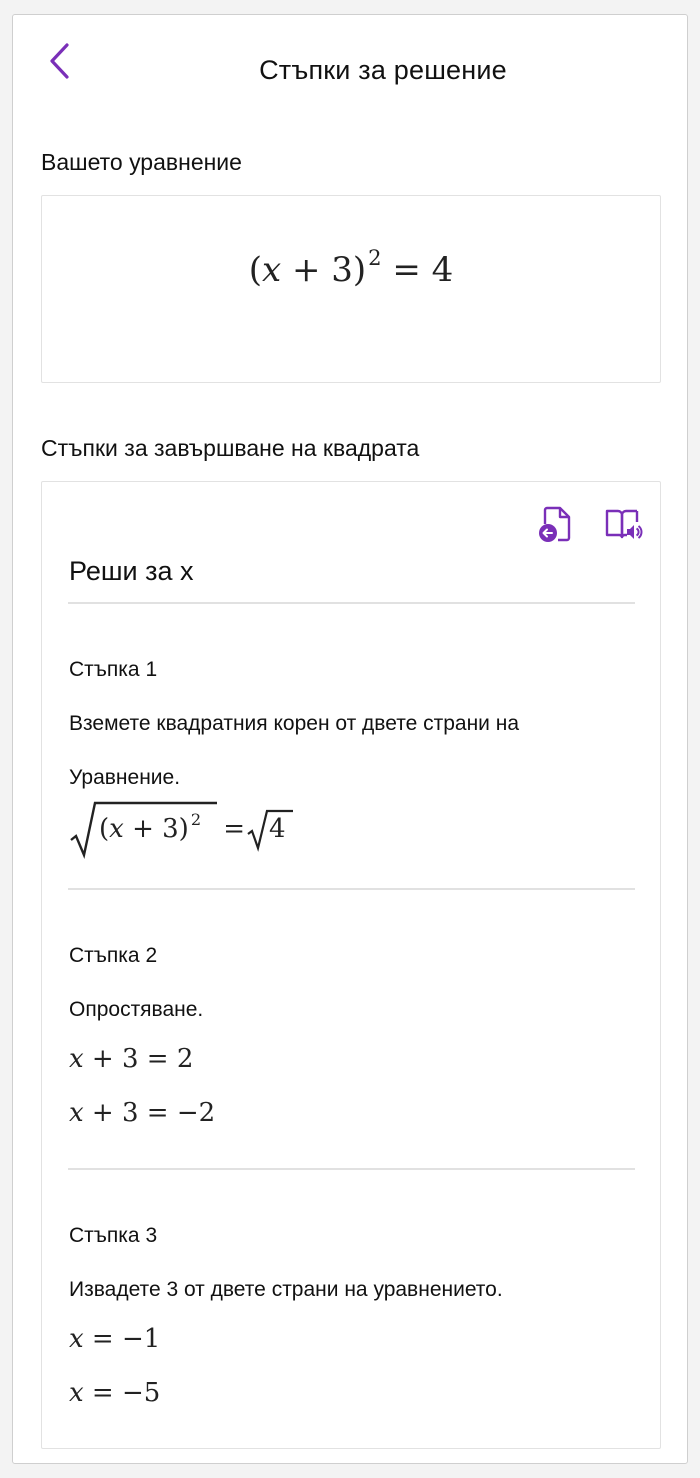  I want to click on insert-to-page-icon, so click(555, 524).